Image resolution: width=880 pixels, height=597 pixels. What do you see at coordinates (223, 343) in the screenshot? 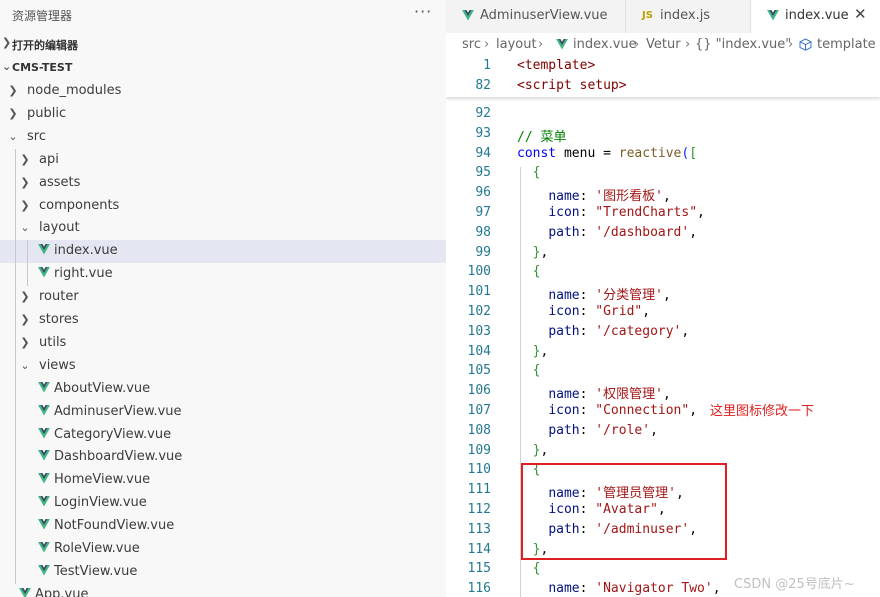
I see `tree-folder: ❯ utils` at bounding box center [223, 343].